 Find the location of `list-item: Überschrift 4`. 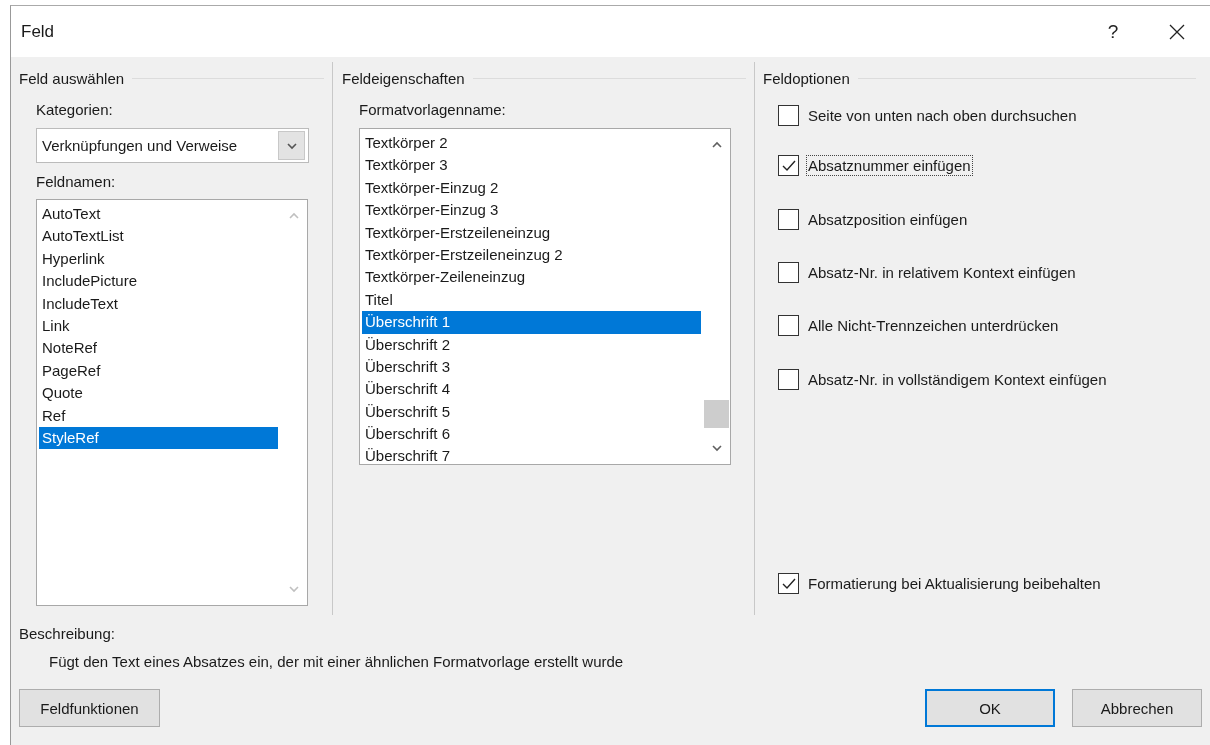

list-item: Überschrift 4 is located at coordinates (531, 389).